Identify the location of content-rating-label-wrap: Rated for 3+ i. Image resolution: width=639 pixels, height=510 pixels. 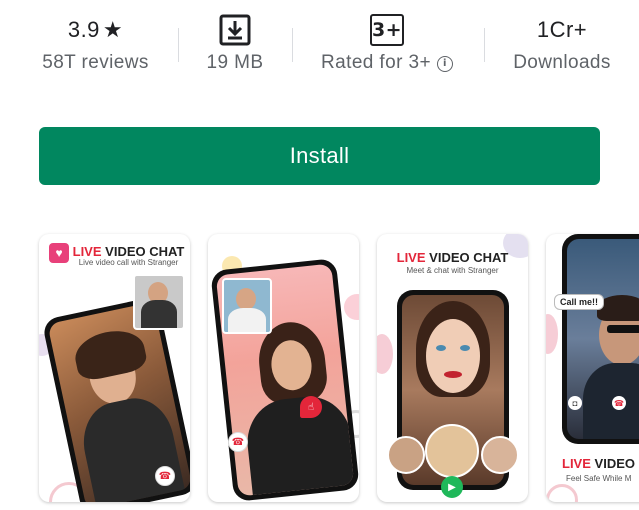
(387, 63).